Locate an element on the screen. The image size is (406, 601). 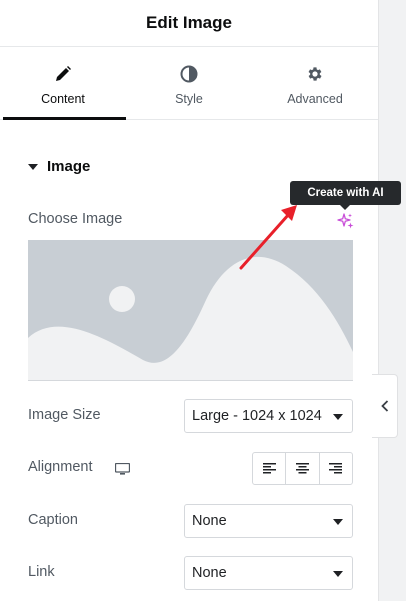
ai-tooltip-text: Create with AI is located at coordinates (345, 193).